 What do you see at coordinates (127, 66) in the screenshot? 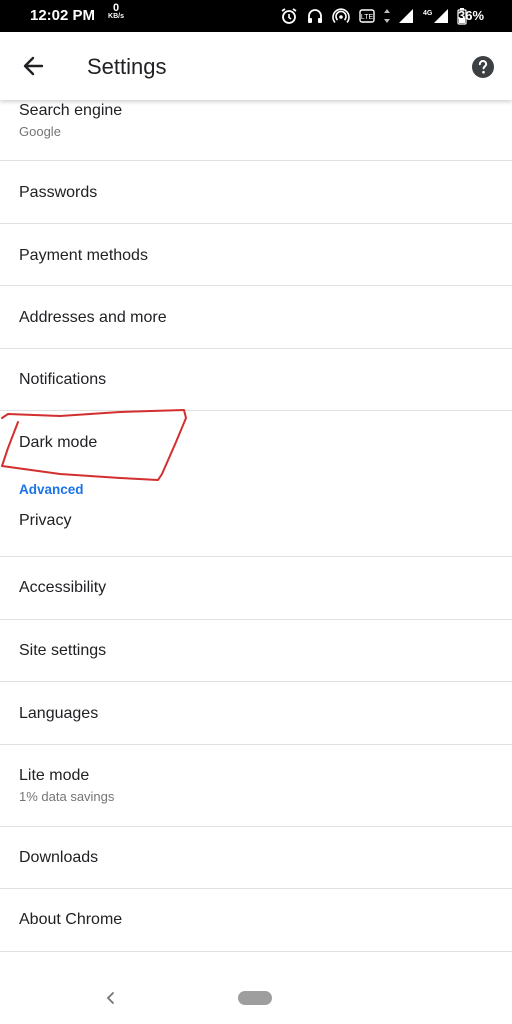
I see `page-title: Settings` at bounding box center [127, 66].